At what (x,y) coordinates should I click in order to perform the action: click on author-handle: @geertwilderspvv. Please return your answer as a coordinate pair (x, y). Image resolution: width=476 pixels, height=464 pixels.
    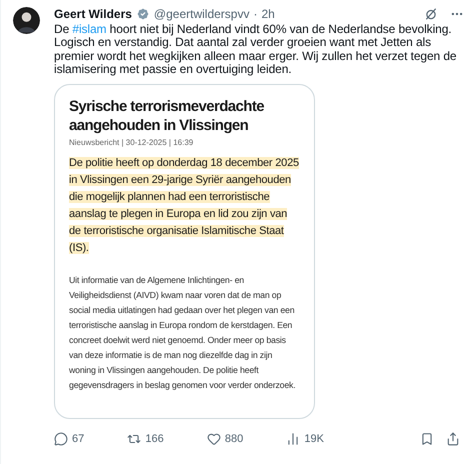
    Looking at the image, I should click on (202, 14).